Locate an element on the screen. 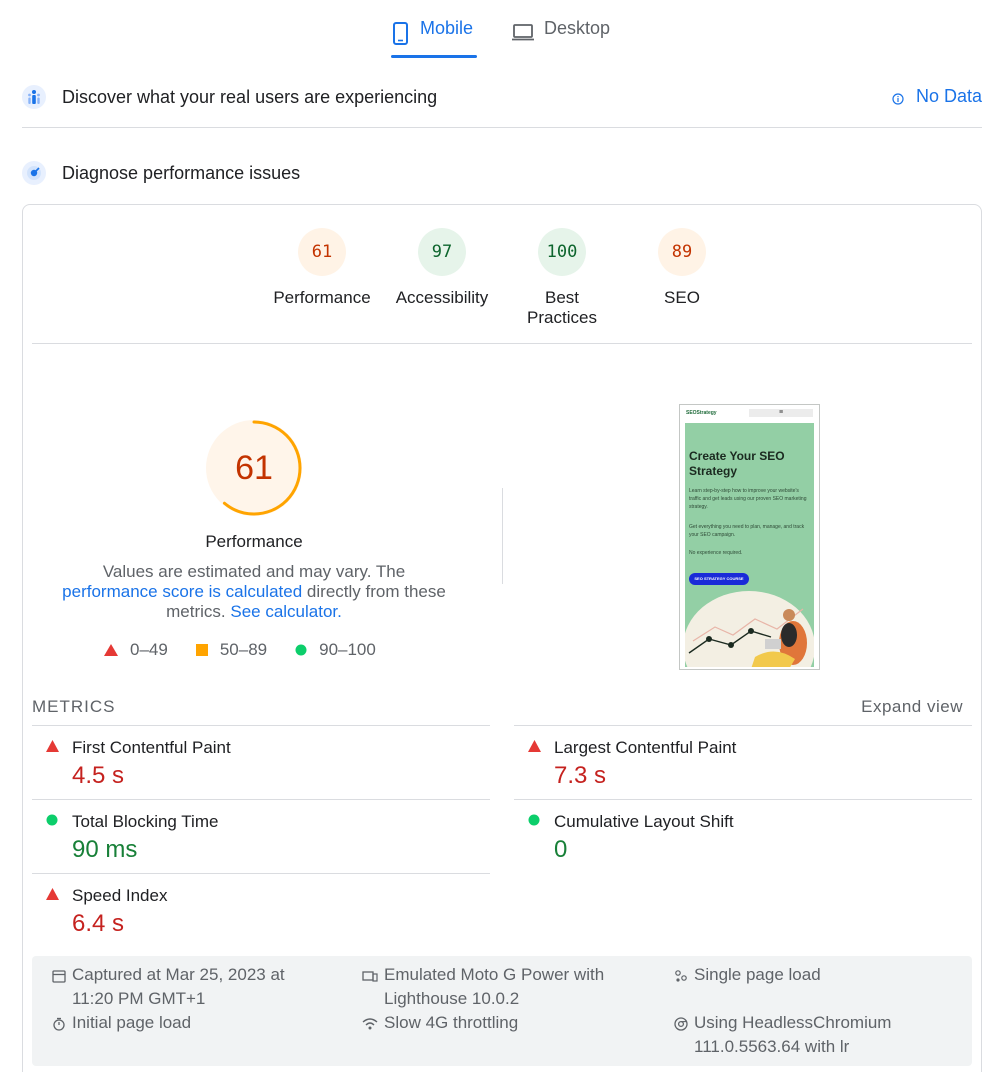  metric-value: 7.3 s is located at coordinates (580, 775).